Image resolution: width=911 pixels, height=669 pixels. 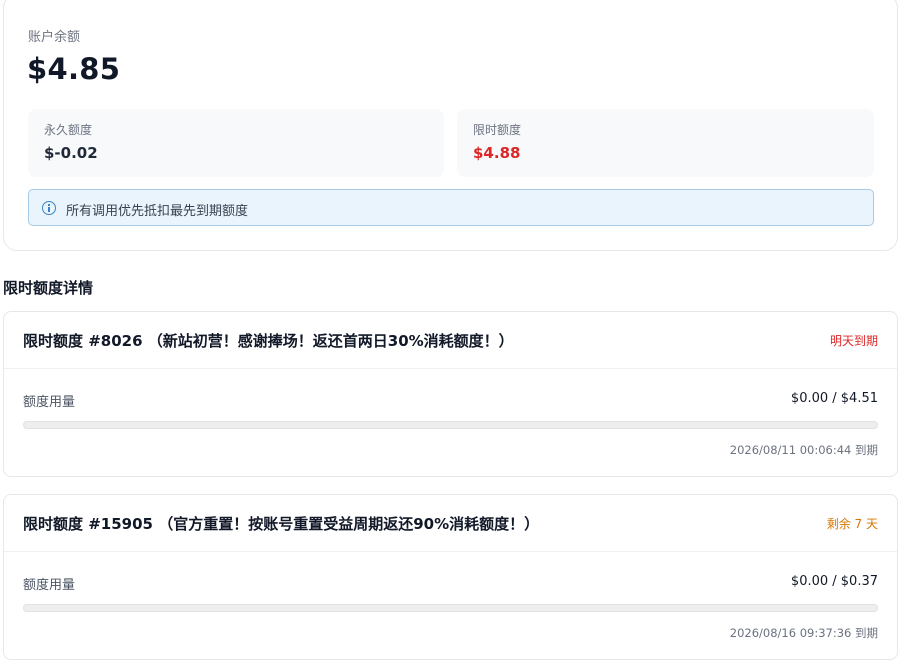 What do you see at coordinates (852, 524) in the screenshot?
I see `grant-status-badge: 剩余 7 天` at bounding box center [852, 524].